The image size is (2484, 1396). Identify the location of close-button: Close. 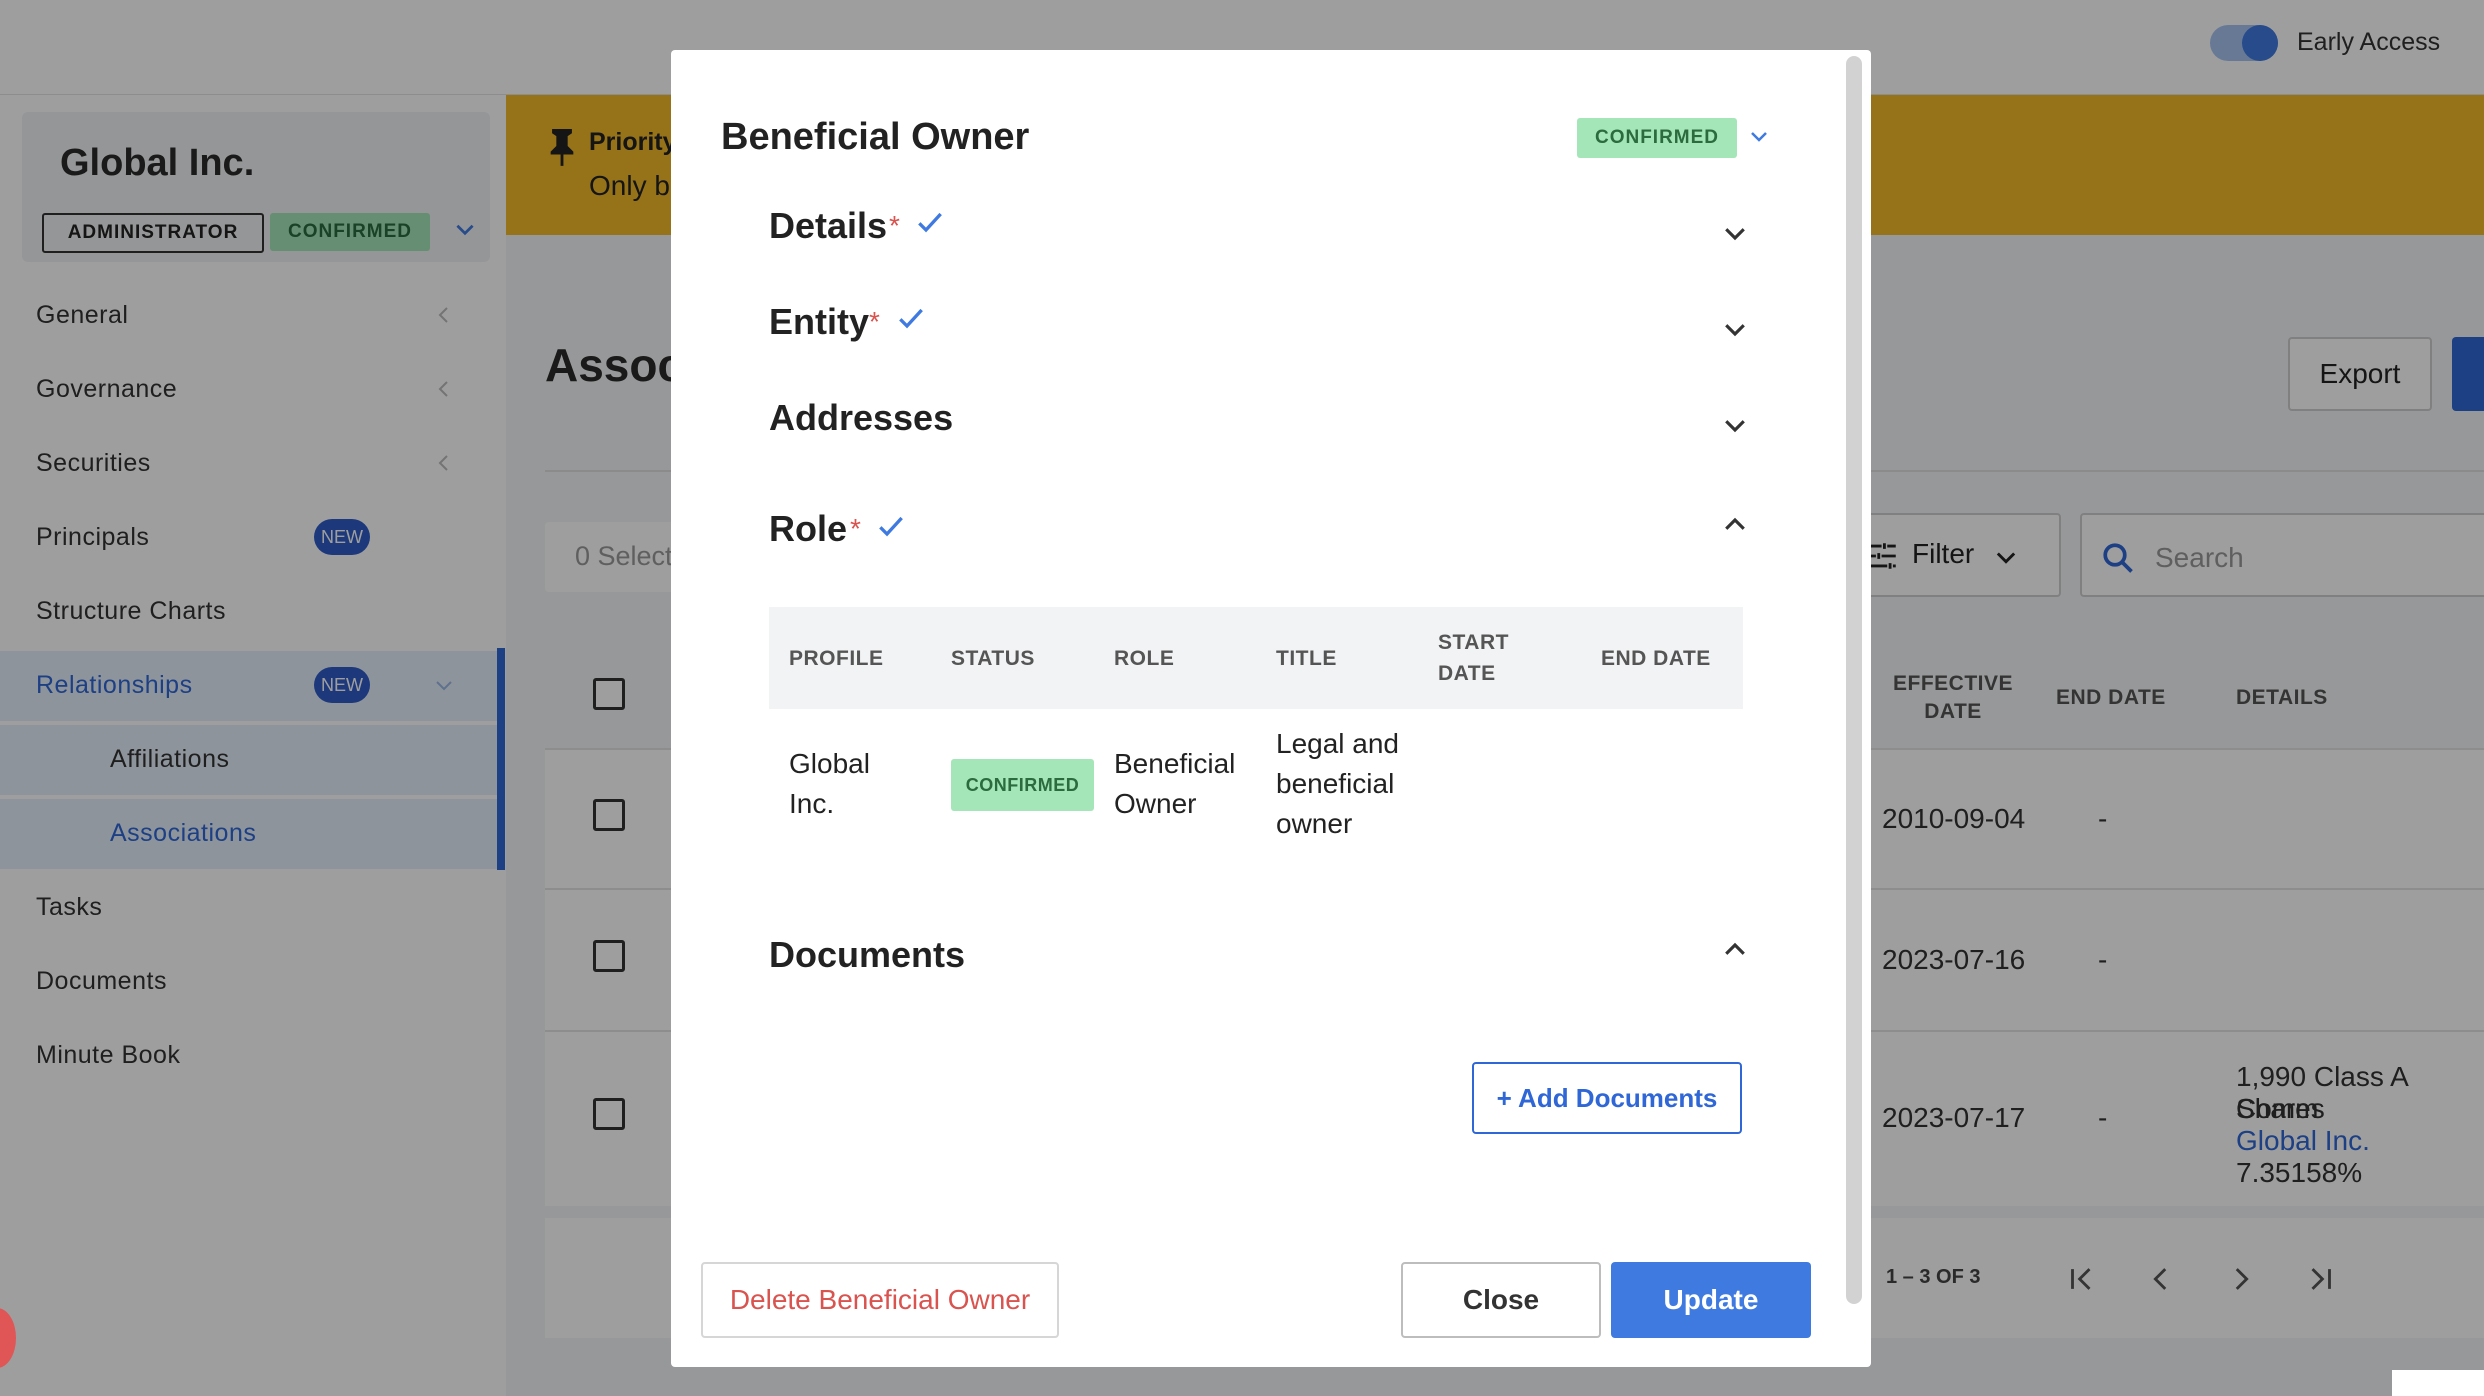
(1501, 1300).